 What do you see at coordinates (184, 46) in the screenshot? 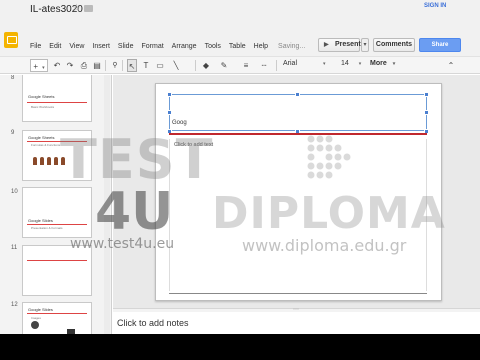
I see `menu-arrange: Arrange` at bounding box center [184, 46].